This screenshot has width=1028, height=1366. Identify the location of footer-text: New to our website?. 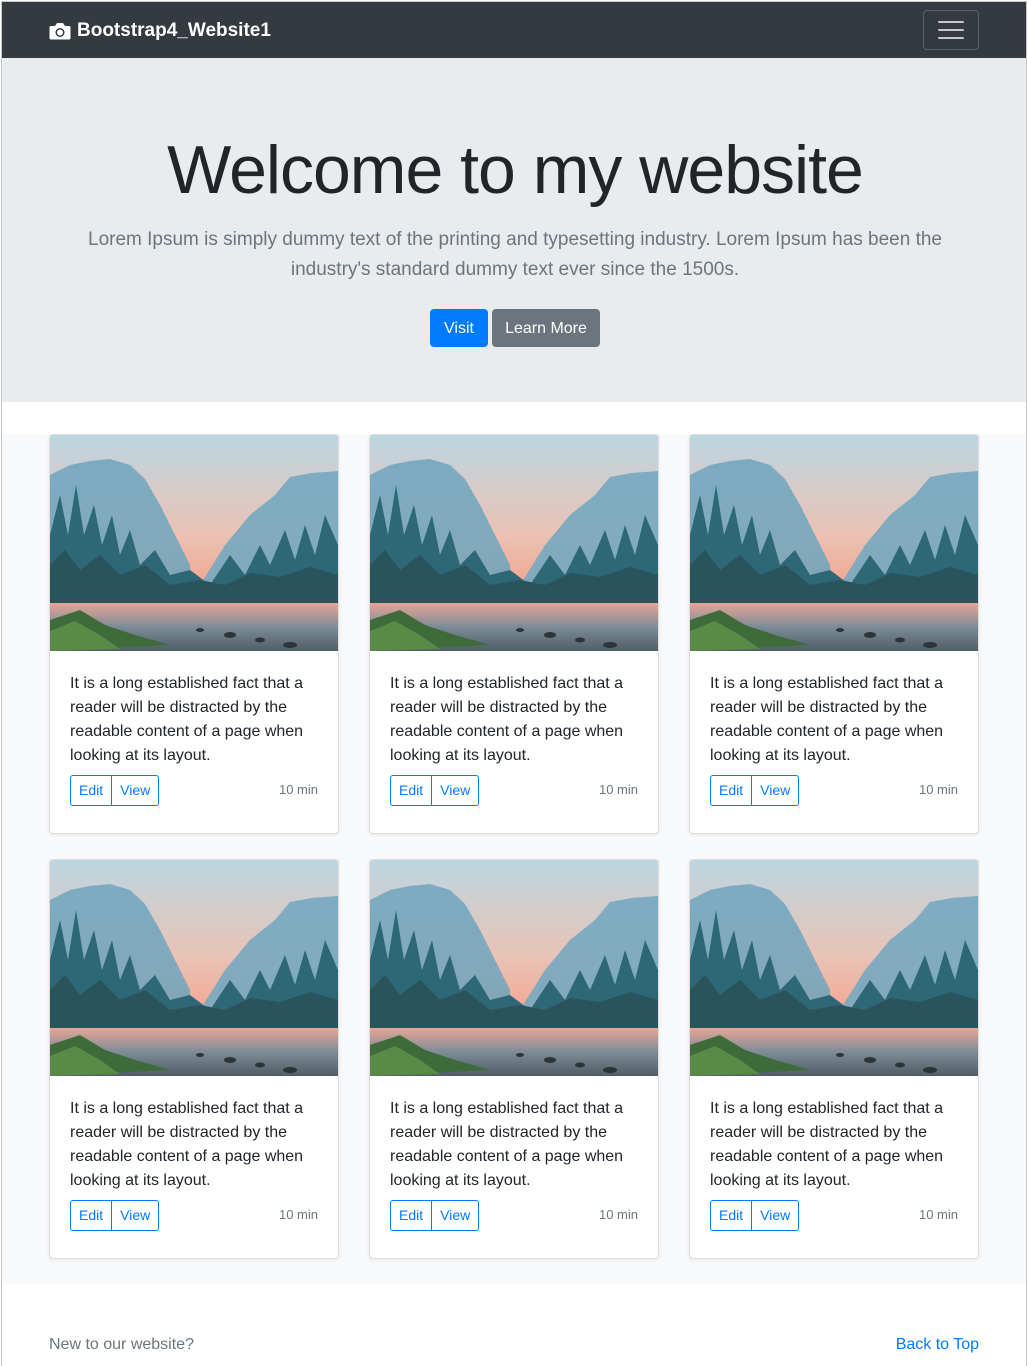
(121, 1344).